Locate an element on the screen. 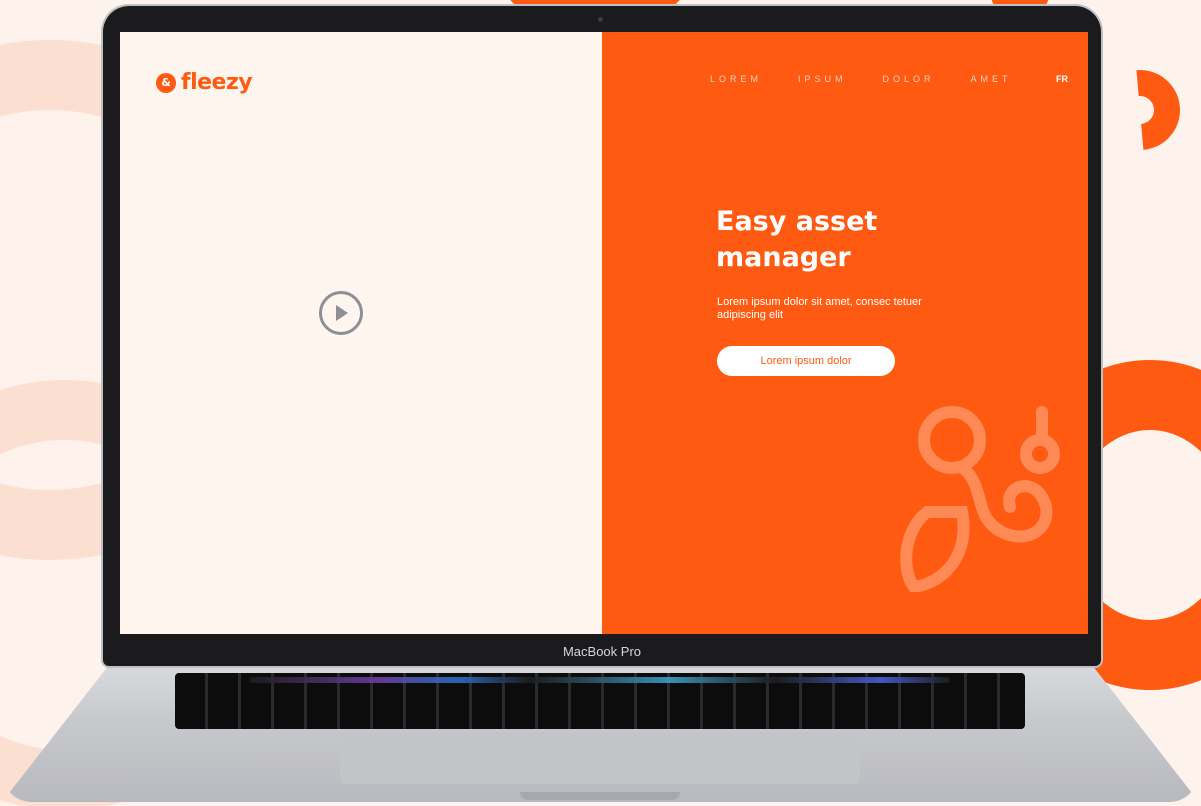 The image size is (1201, 806). device-brand-label: MacBook Pro is located at coordinates (602, 651).